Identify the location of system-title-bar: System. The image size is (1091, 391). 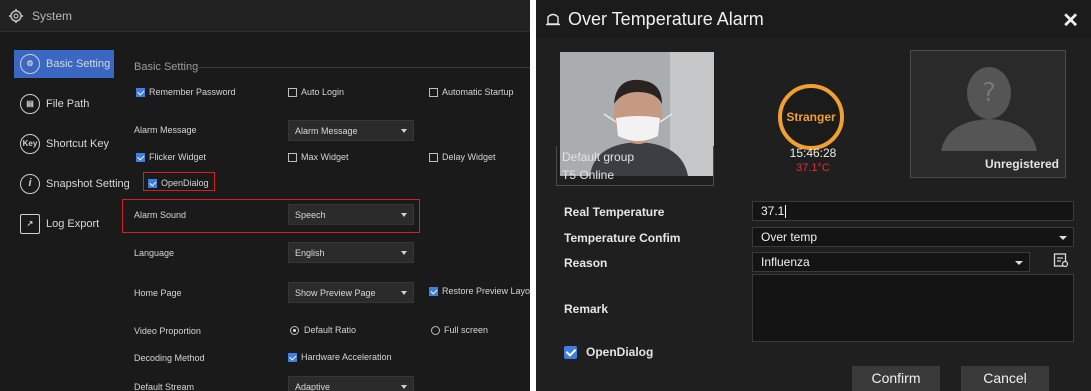
(265, 16).